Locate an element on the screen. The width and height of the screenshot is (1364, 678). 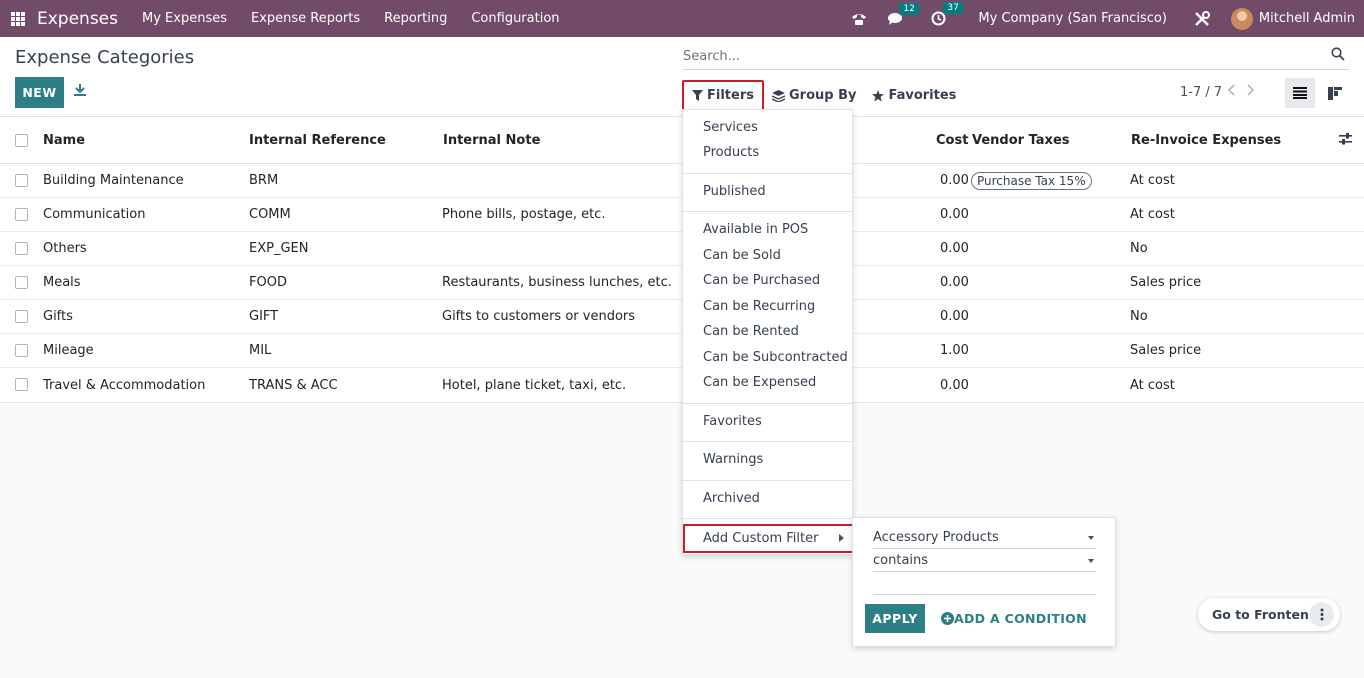
menu-expense-reports: Expense Reports is located at coordinates (305, 18).